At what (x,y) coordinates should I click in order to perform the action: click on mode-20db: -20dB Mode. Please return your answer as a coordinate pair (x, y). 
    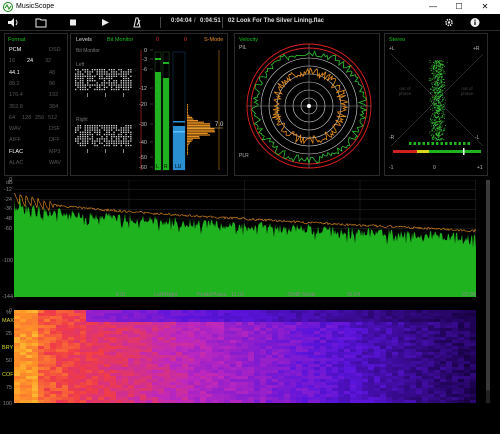
    Looking at the image, I should click on (301, 295).